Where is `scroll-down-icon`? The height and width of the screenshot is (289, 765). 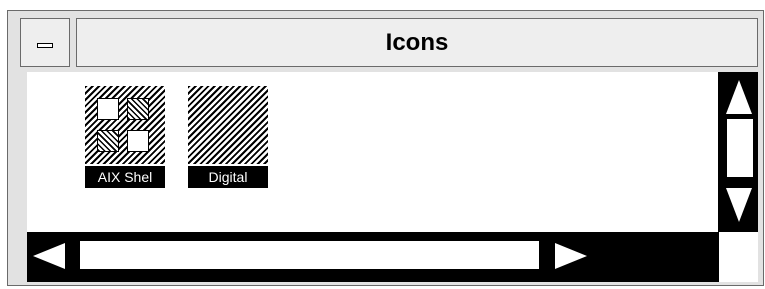
scroll-down-icon is located at coordinates (739, 205).